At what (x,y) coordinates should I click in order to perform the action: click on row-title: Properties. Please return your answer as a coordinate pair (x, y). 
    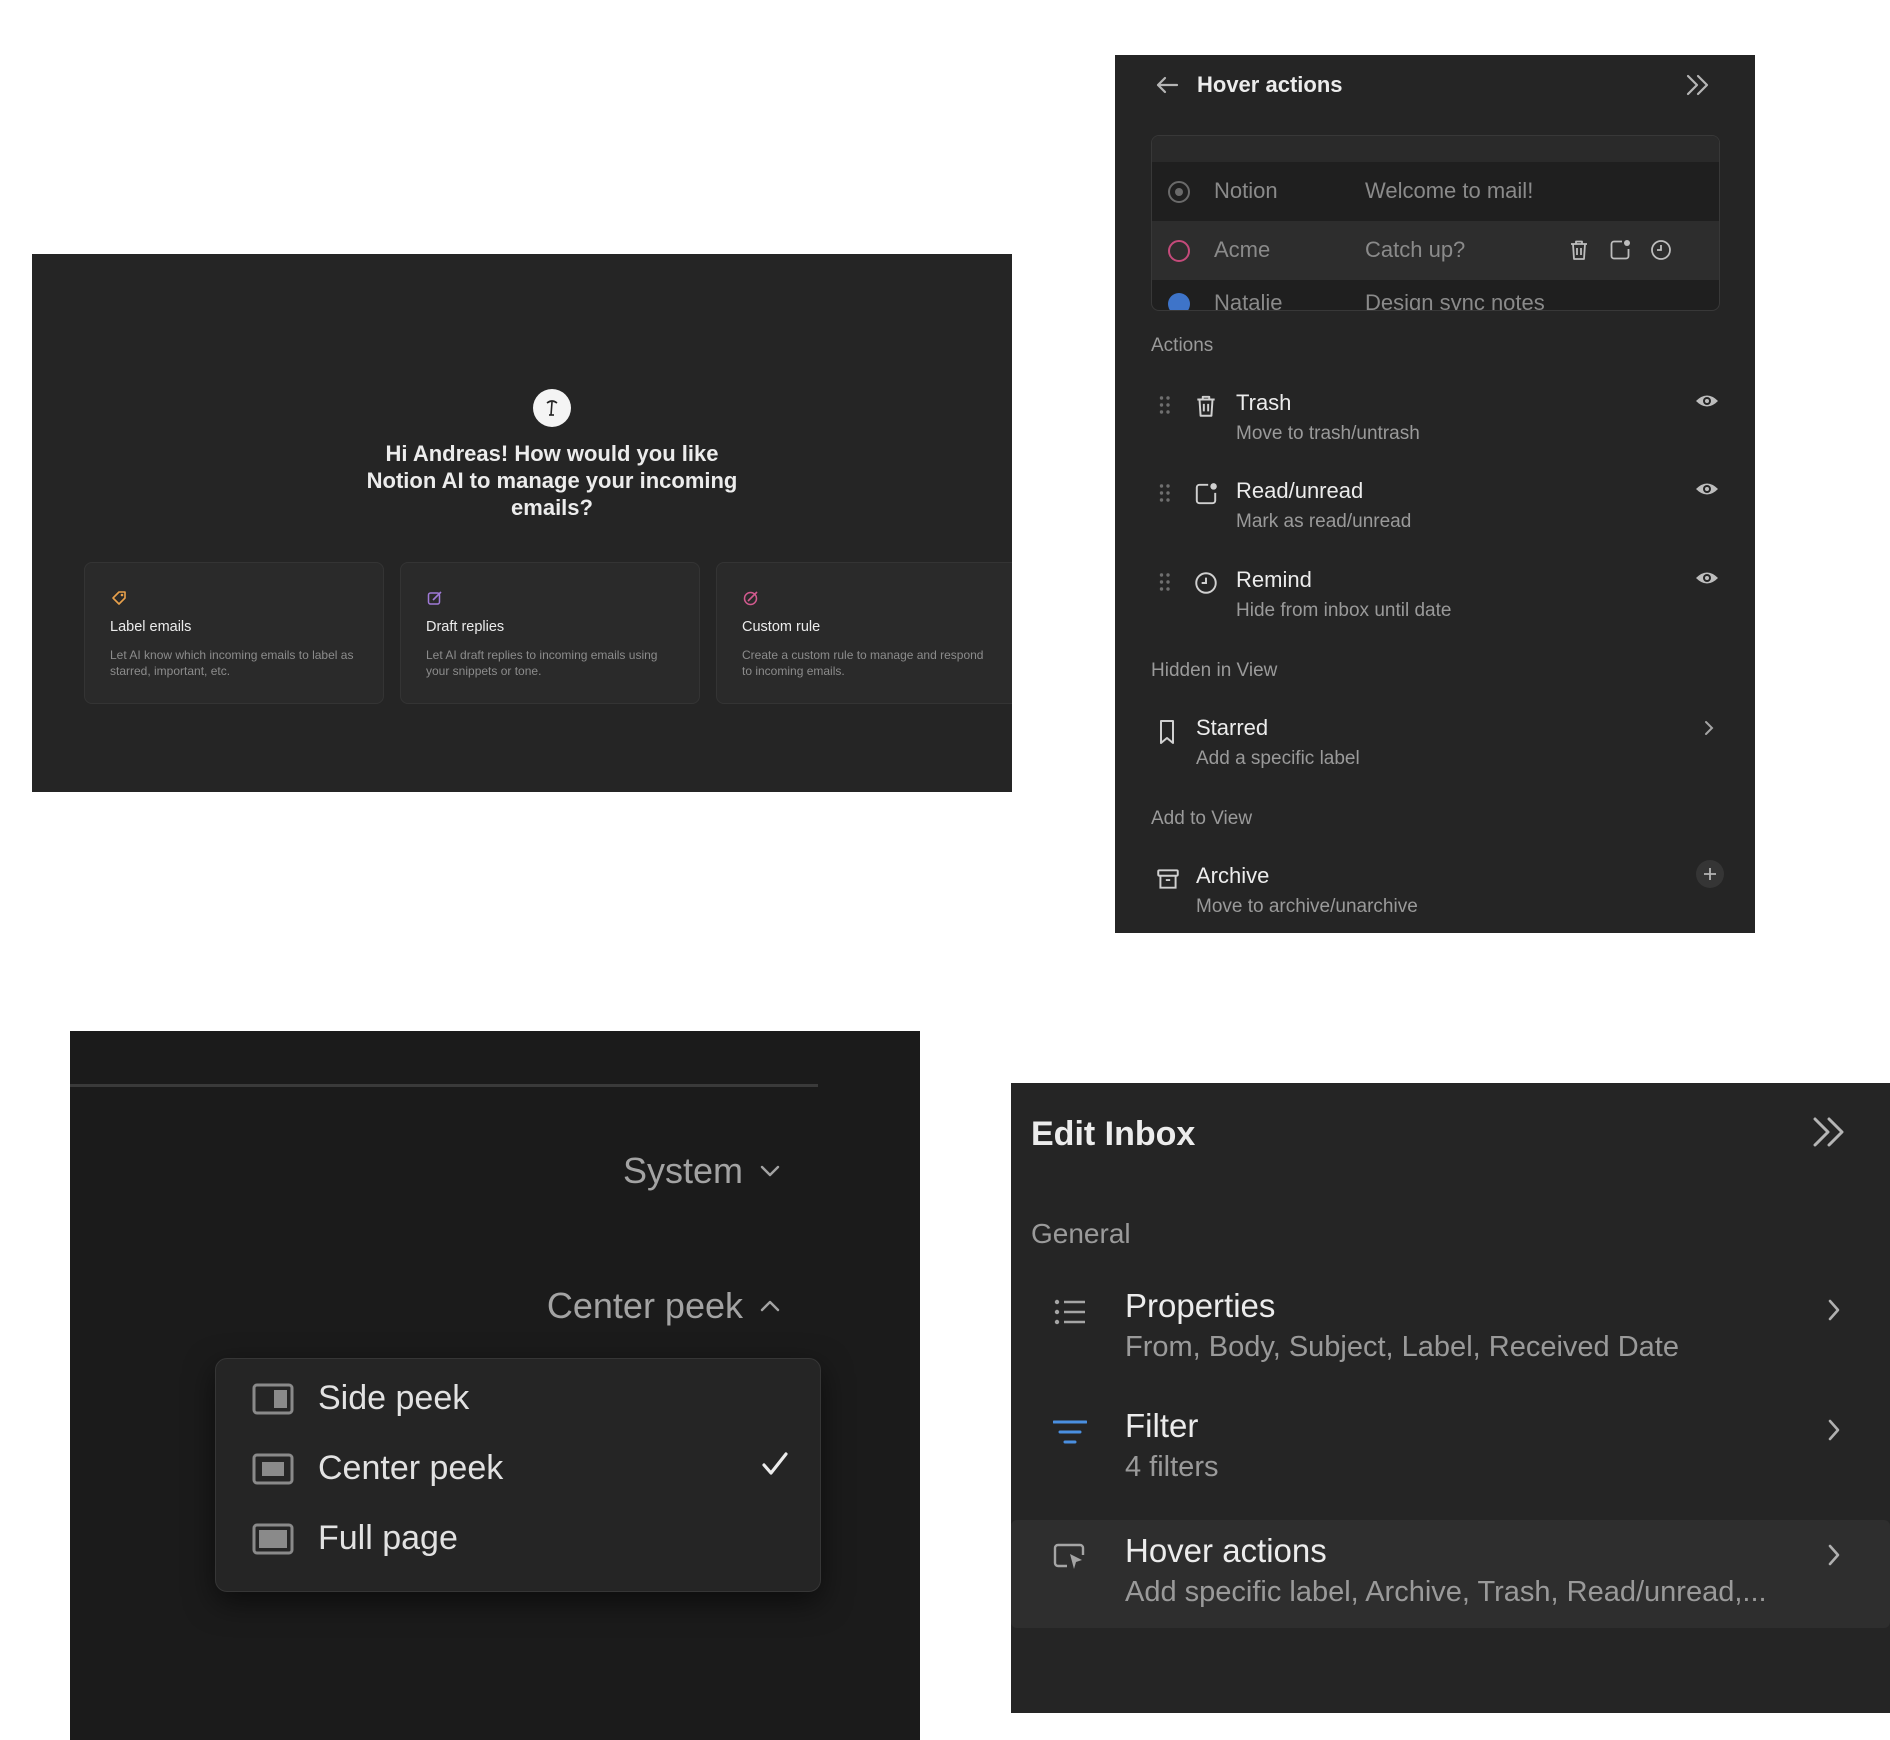
    Looking at the image, I should click on (1200, 1305).